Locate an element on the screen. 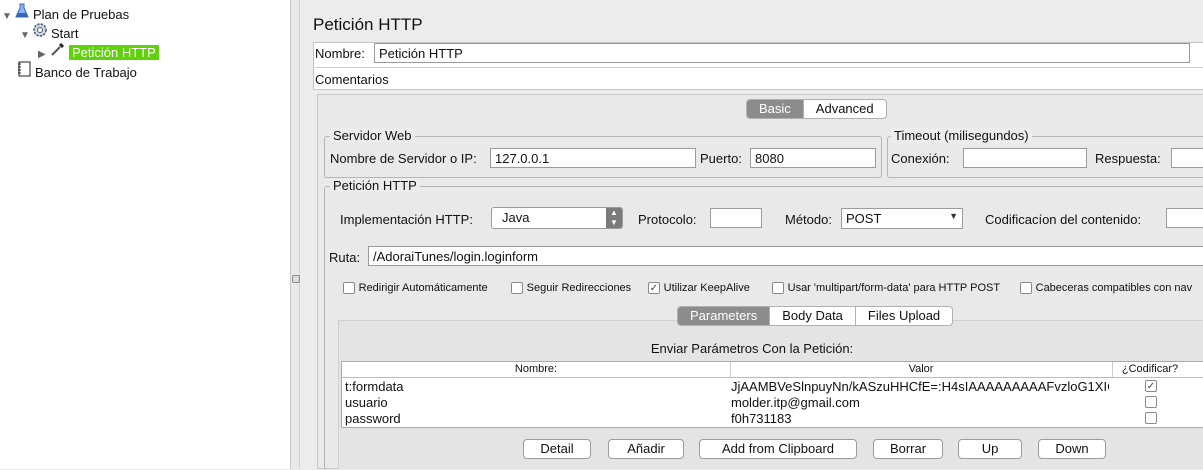 This screenshot has height=470, width=1203. http-impl-value: Java is located at coordinates (516, 217).